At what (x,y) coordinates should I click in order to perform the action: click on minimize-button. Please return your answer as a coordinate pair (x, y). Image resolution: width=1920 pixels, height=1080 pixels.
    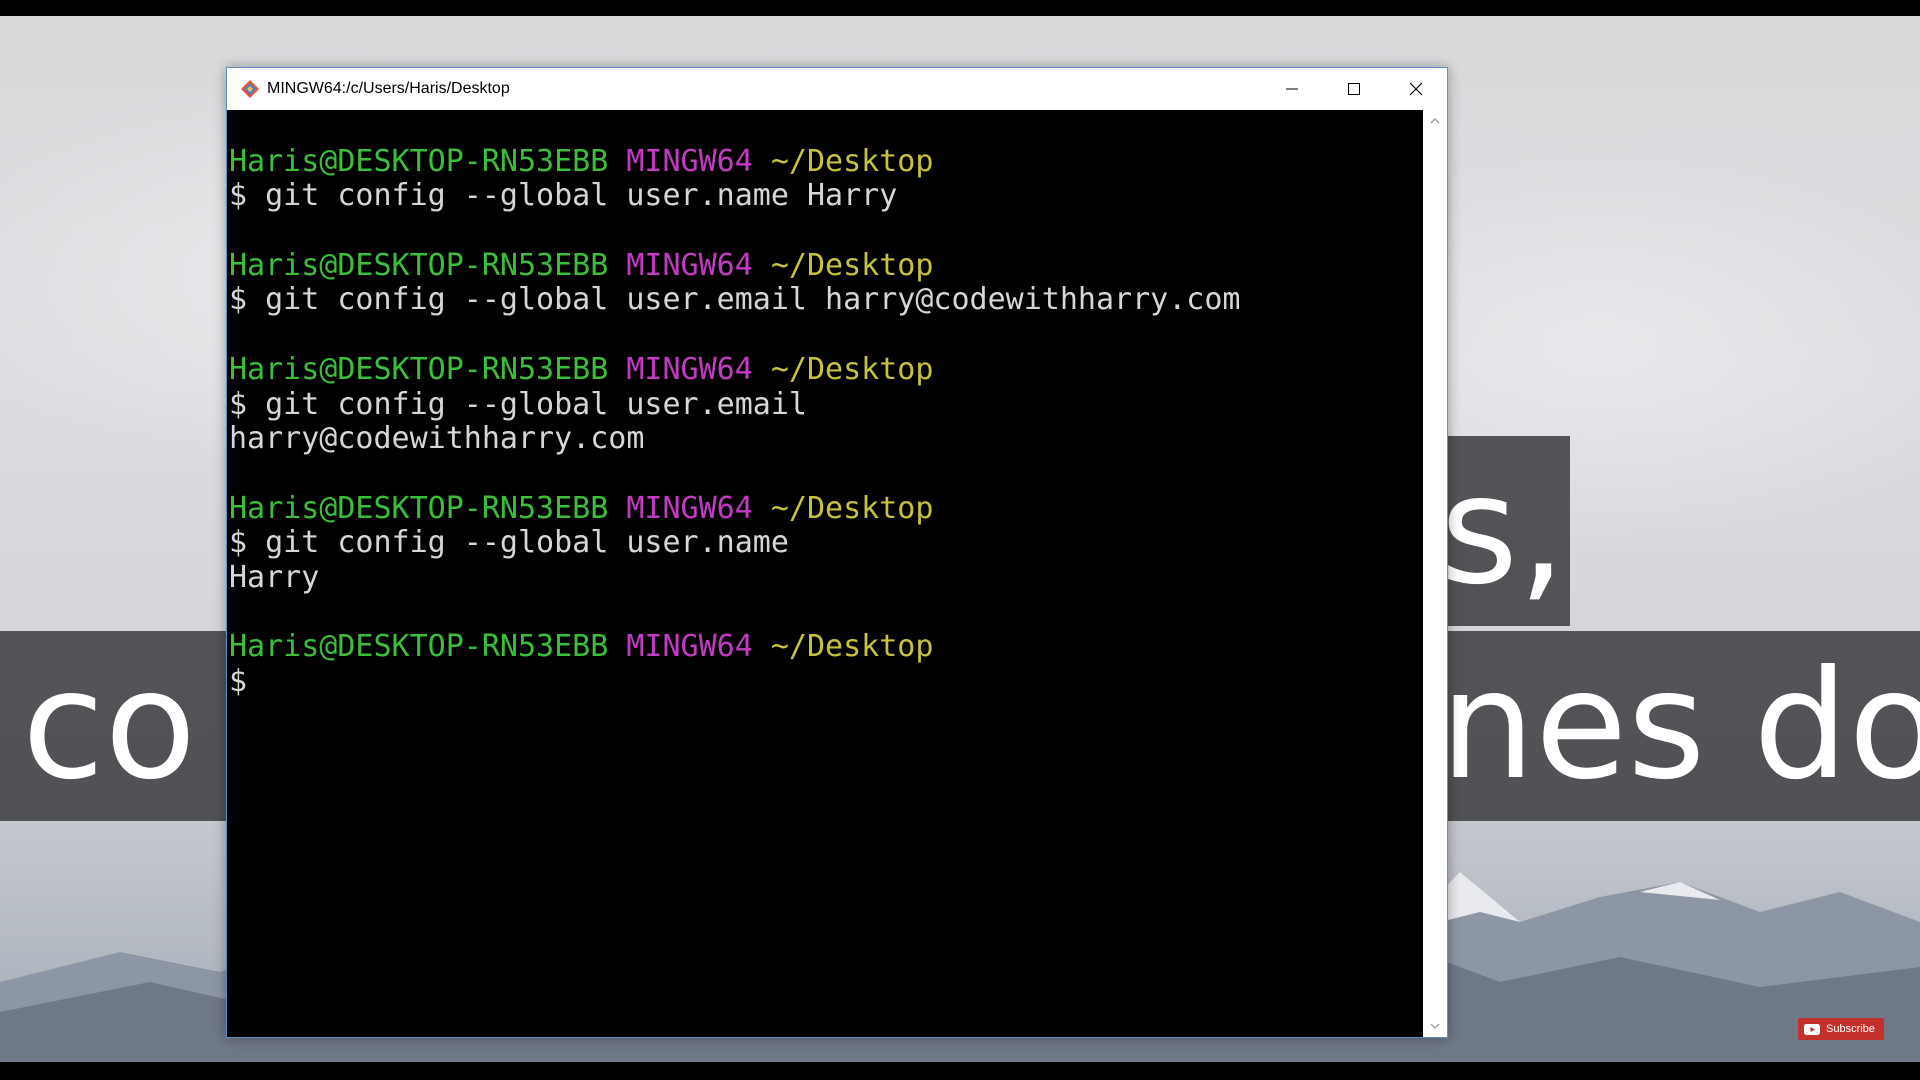
    Looking at the image, I should click on (1292, 89).